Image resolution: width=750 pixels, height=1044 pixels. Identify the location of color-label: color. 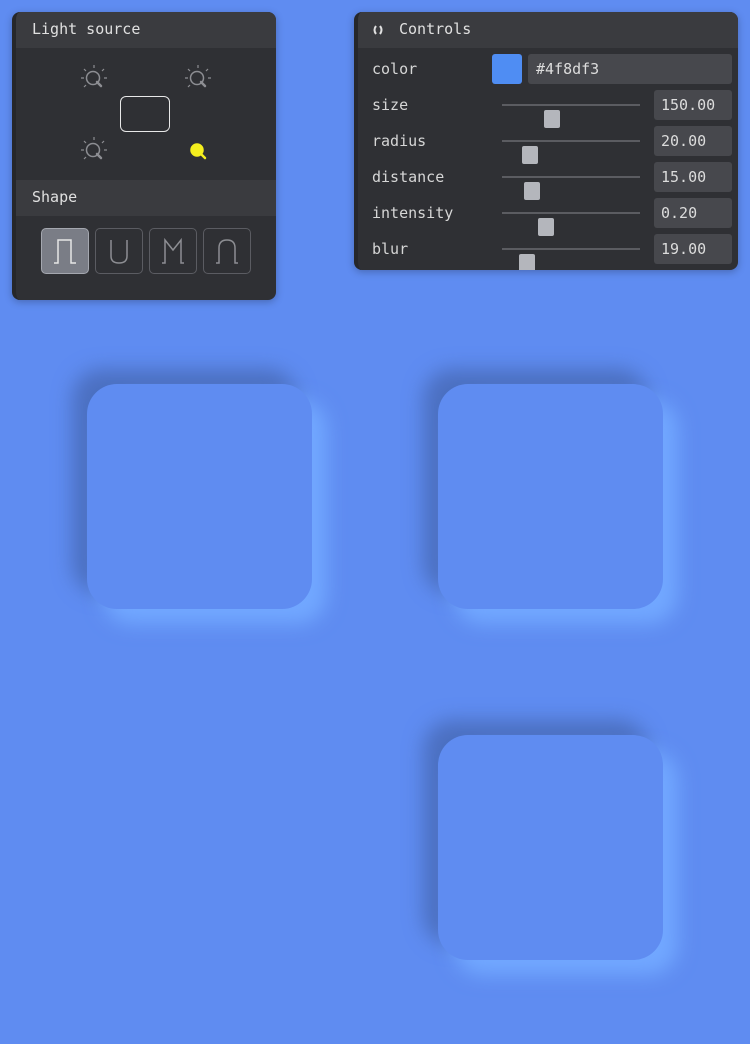
(395, 69).